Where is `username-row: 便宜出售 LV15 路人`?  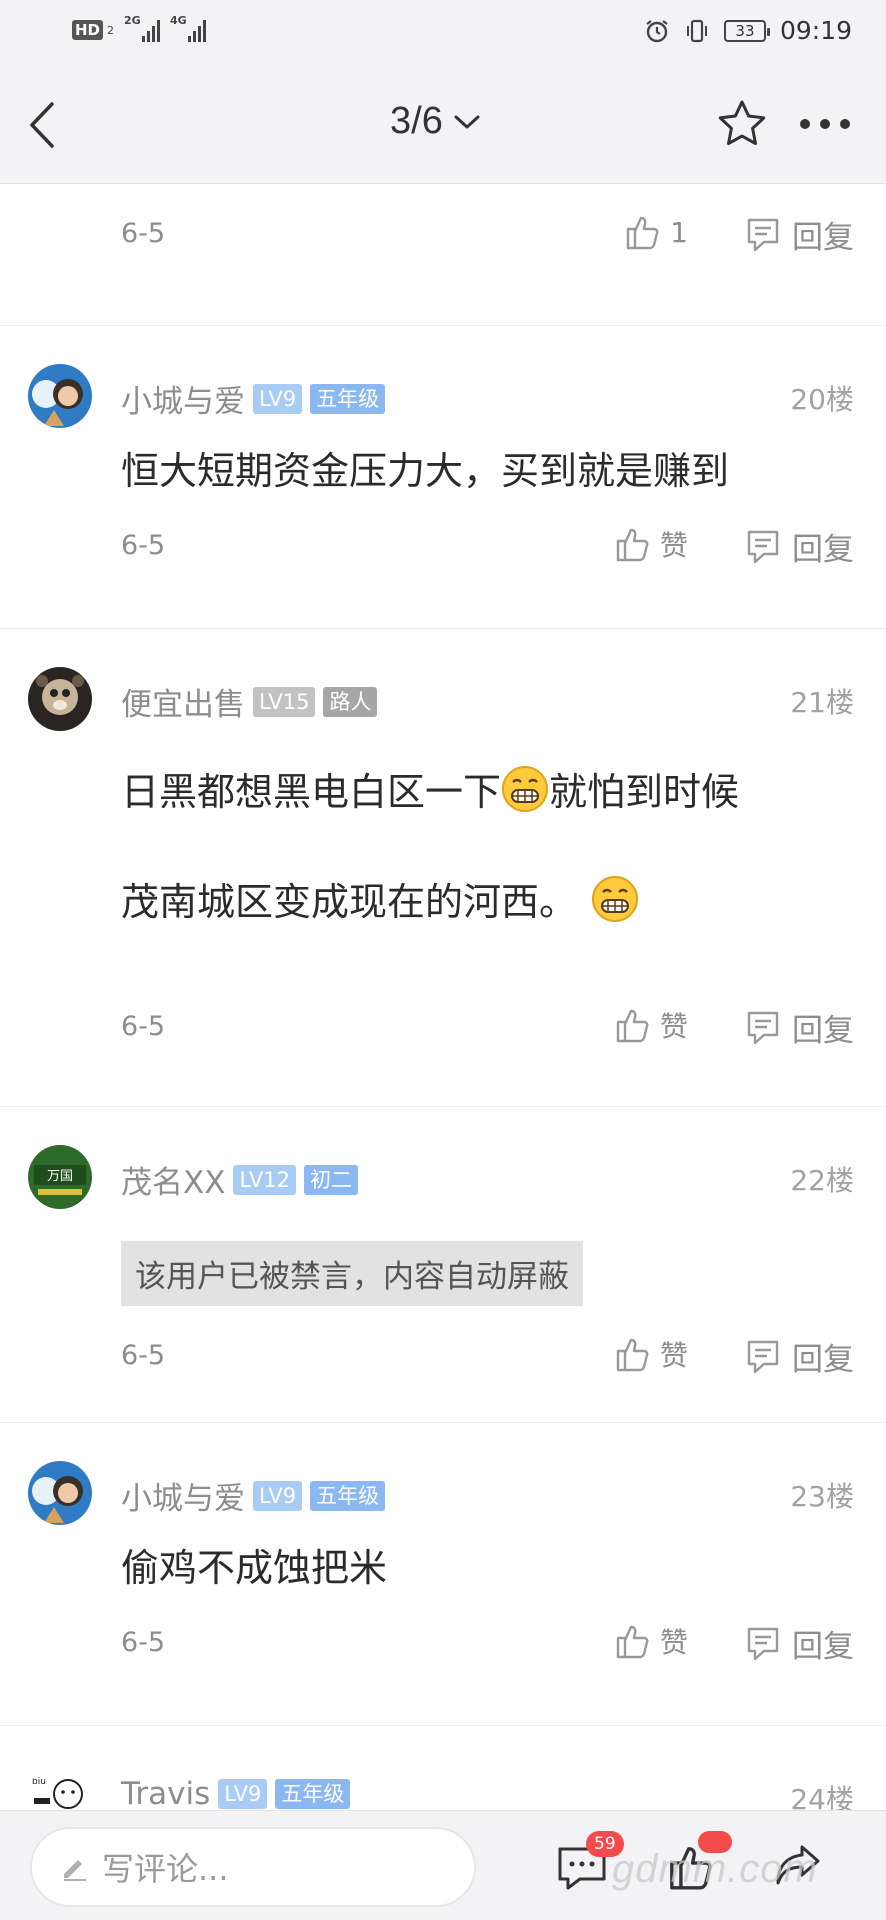 username-row: 便宜出售 LV15 路人 is located at coordinates (249, 701).